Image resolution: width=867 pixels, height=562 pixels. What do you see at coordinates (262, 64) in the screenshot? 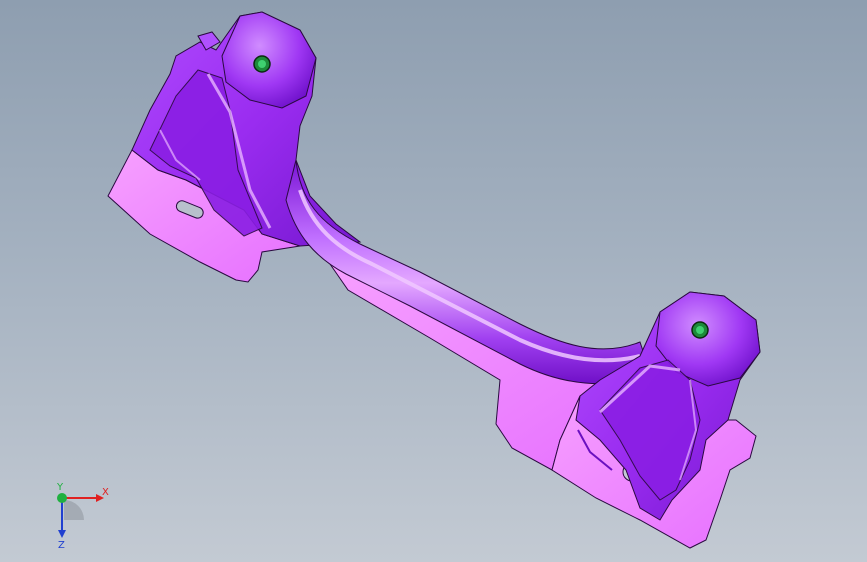
I see `left-boss-hole-inner` at bounding box center [262, 64].